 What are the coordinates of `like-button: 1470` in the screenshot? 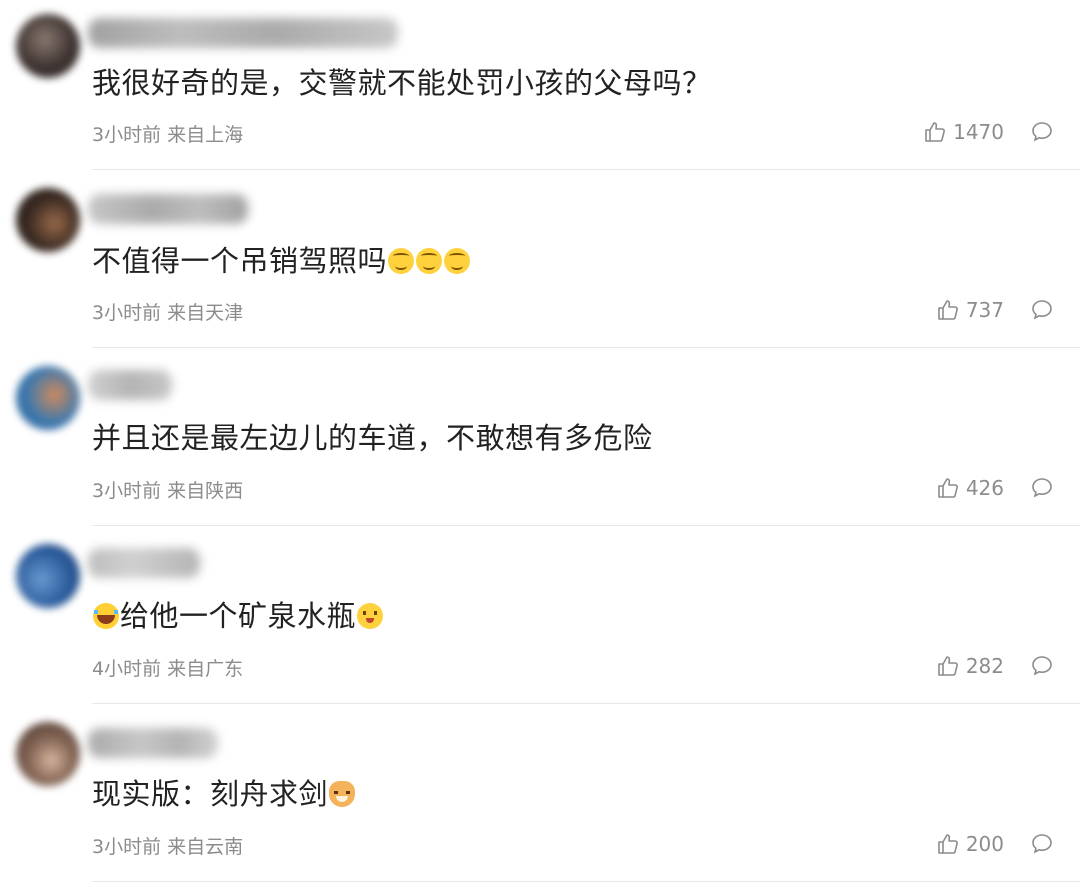 It's located at (963, 132).